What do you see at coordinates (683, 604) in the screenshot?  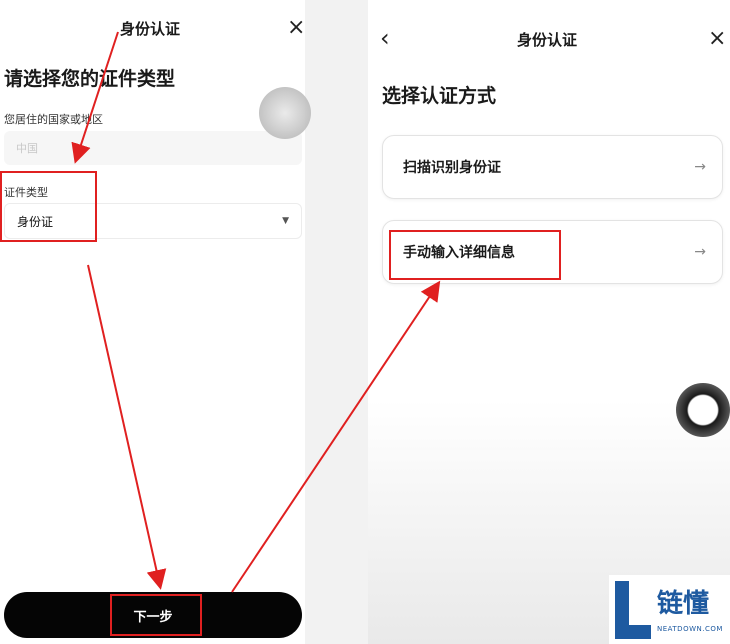 I see `watermark-cn-text: 链懂` at bounding box center [683, 604].